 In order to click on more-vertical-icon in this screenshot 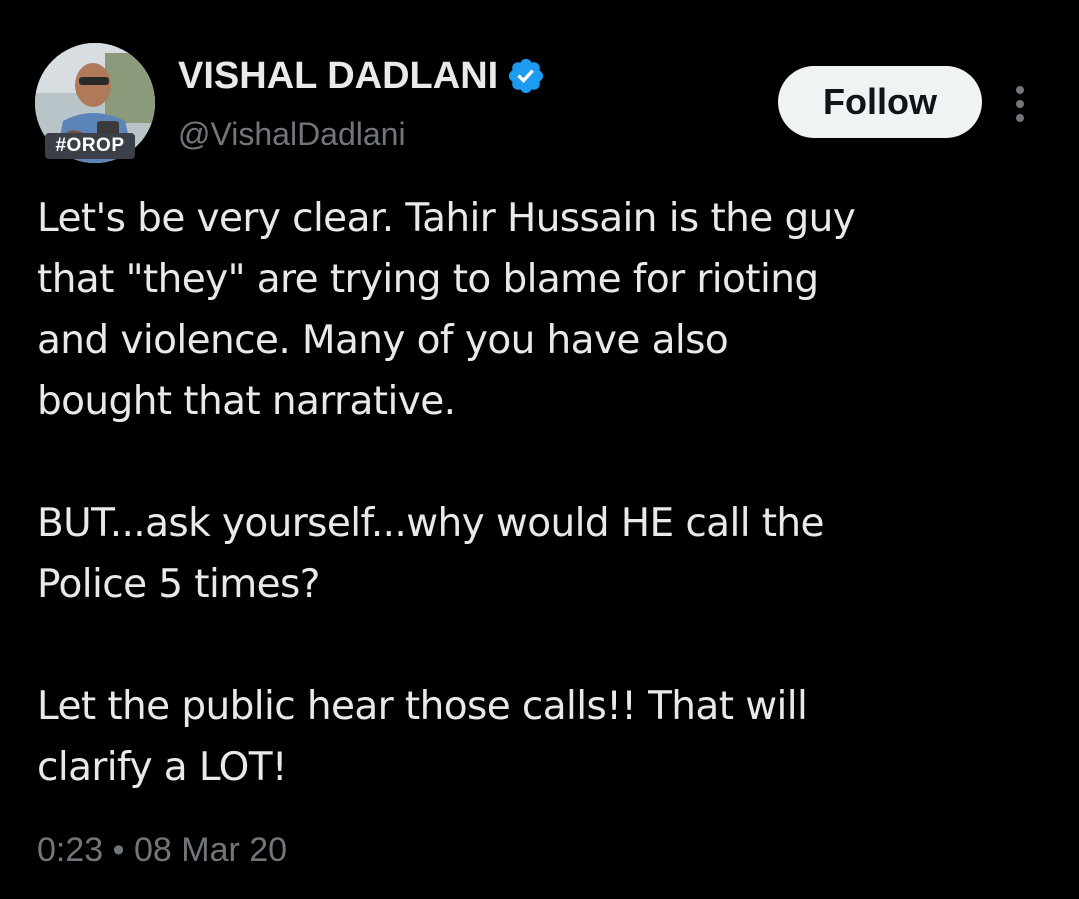, I will do `click(1020, 104)`.